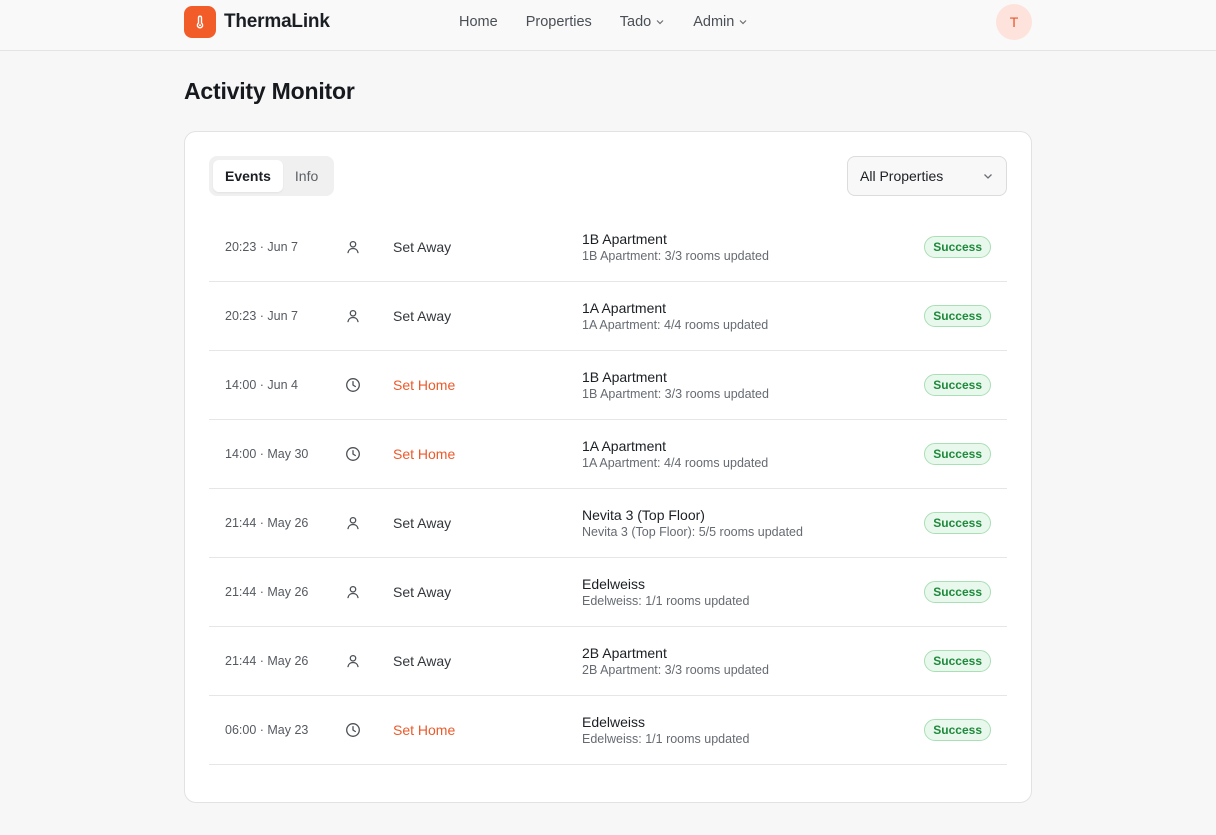 The width and height of the screenshot is (1216, 835). What do you see at coordinates (902, 176) in the screenshot?
I see `property-filter-value: All Properties` at bounding box center [902, 176].